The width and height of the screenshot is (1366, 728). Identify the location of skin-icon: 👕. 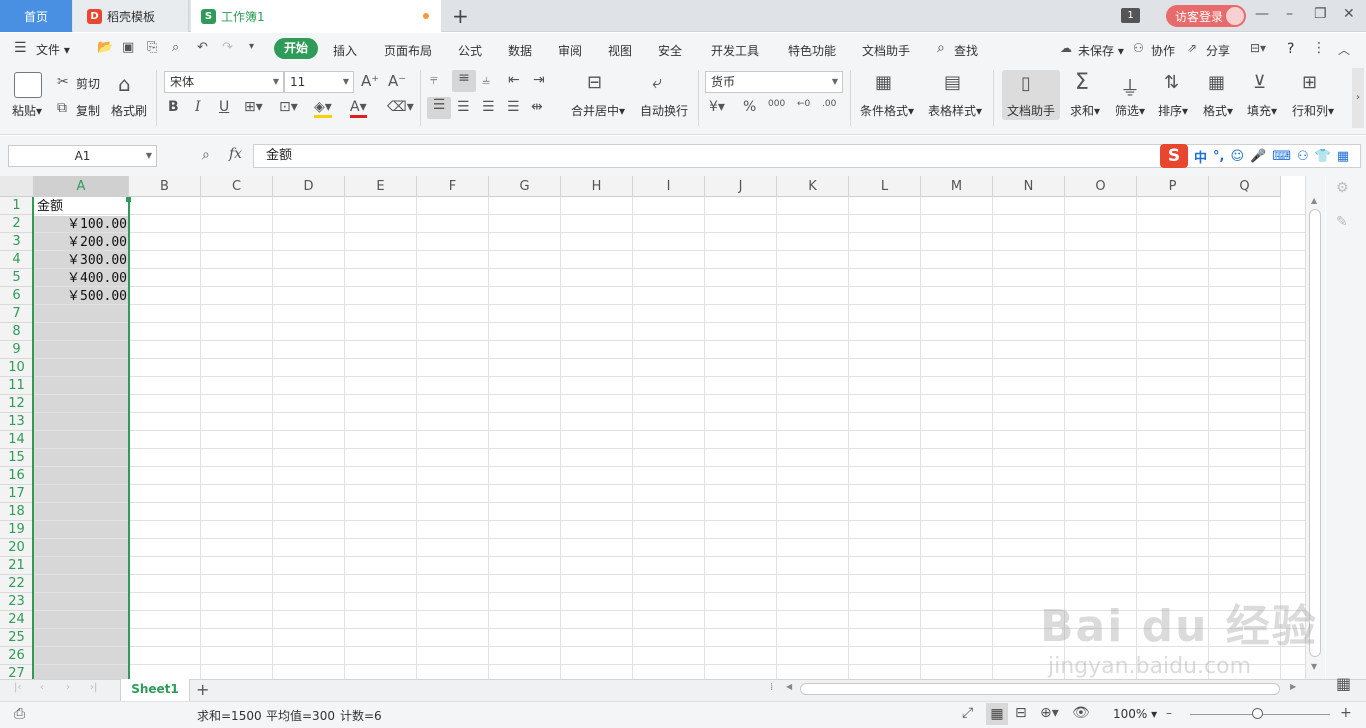
(1323, 156).